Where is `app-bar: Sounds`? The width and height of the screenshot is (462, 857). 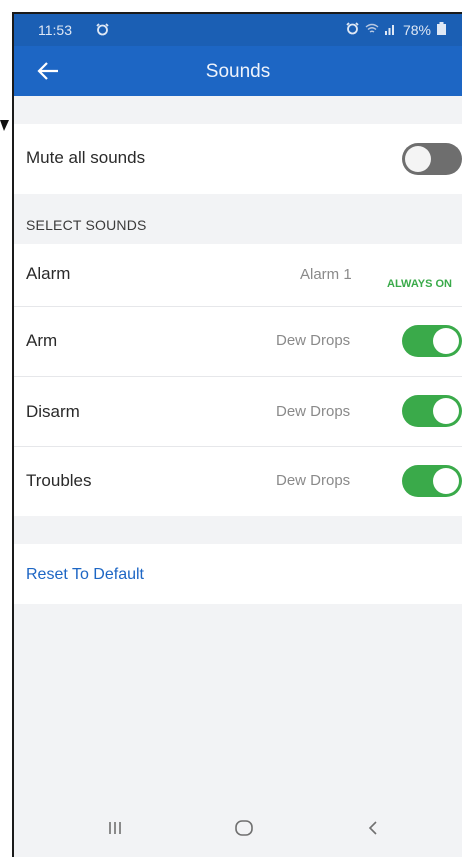 app-bar: Sounds is located at coordinates (238, 71).